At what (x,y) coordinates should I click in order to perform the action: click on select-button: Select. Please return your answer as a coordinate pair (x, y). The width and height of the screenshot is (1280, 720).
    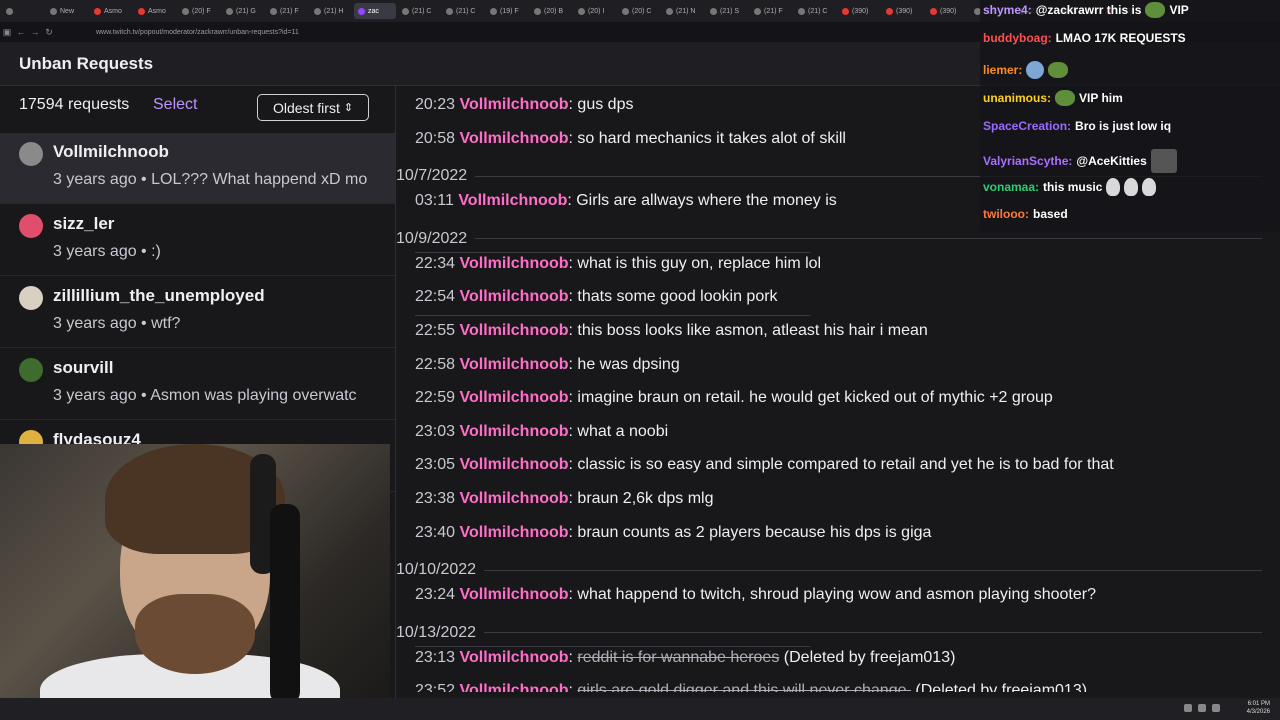
    Looking at the image, I should click on (175, 105).